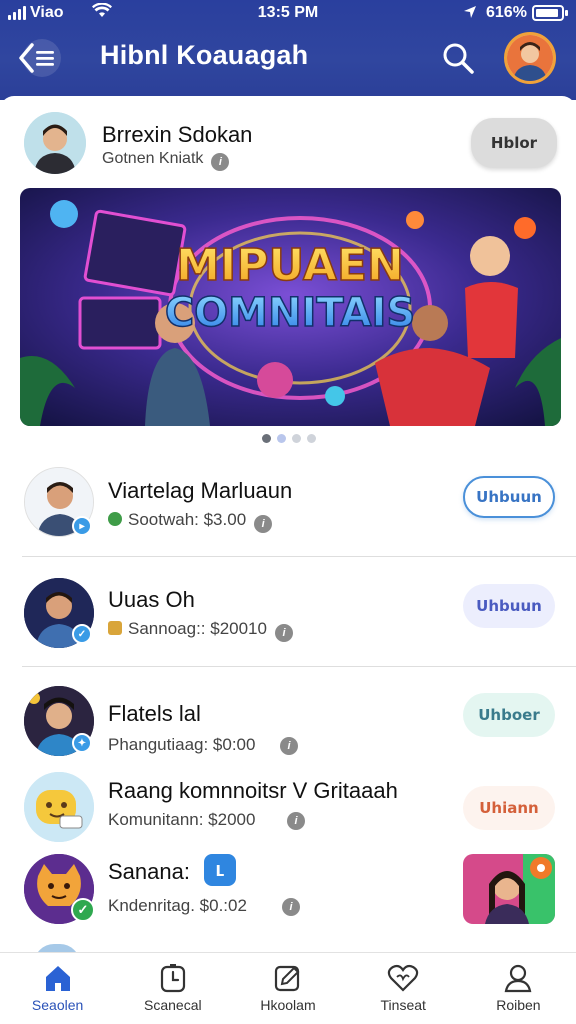  I want to click on banner-headline-1: MIPUAEN, so click(290, 265).